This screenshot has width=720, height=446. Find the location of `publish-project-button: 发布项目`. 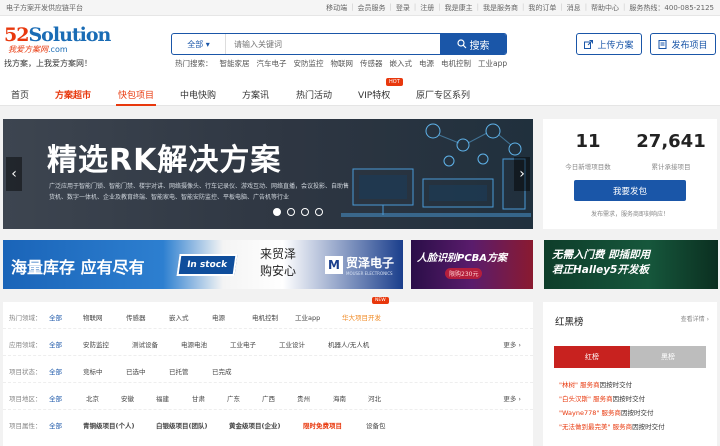

publish-project-button: 发布项目 is located at coordinates (683, 44).